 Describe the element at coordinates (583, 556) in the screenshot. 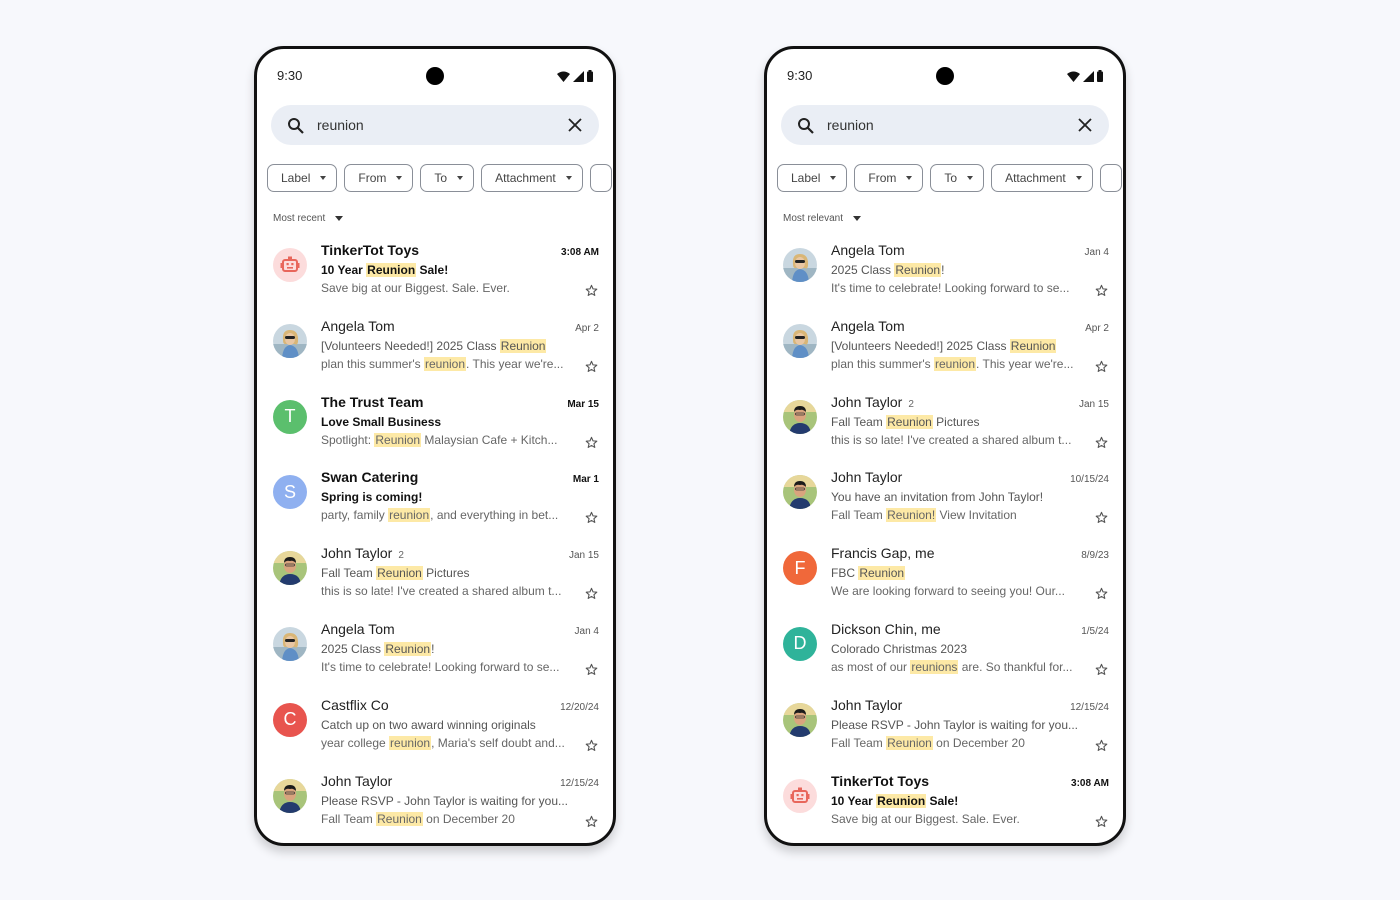

I see `email-date: Jan 15` at that location.